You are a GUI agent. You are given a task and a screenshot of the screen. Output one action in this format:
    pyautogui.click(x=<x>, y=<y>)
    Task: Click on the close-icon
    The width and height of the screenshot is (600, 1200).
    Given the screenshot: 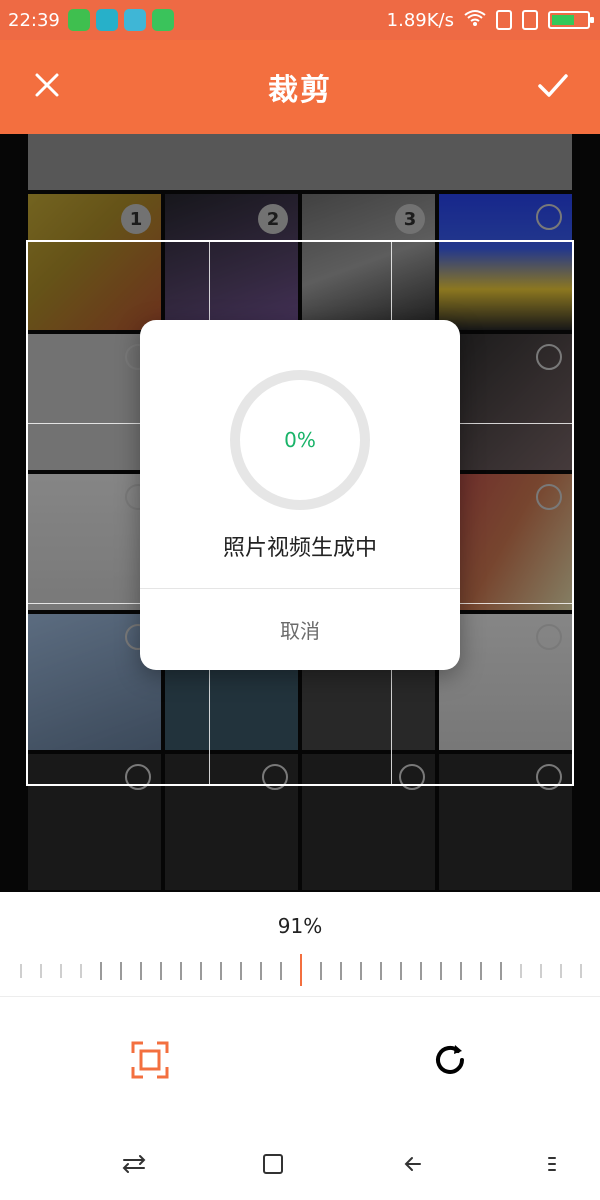 What is the action you would take?
    pyautogui.click(x=47, y=87)
    